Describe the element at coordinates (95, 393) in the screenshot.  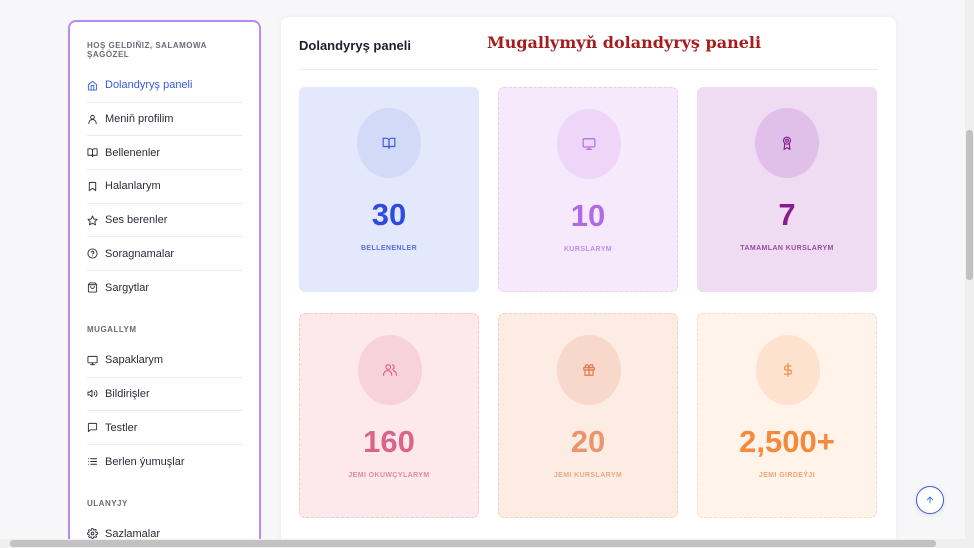
I see `volume-icon` at that location.